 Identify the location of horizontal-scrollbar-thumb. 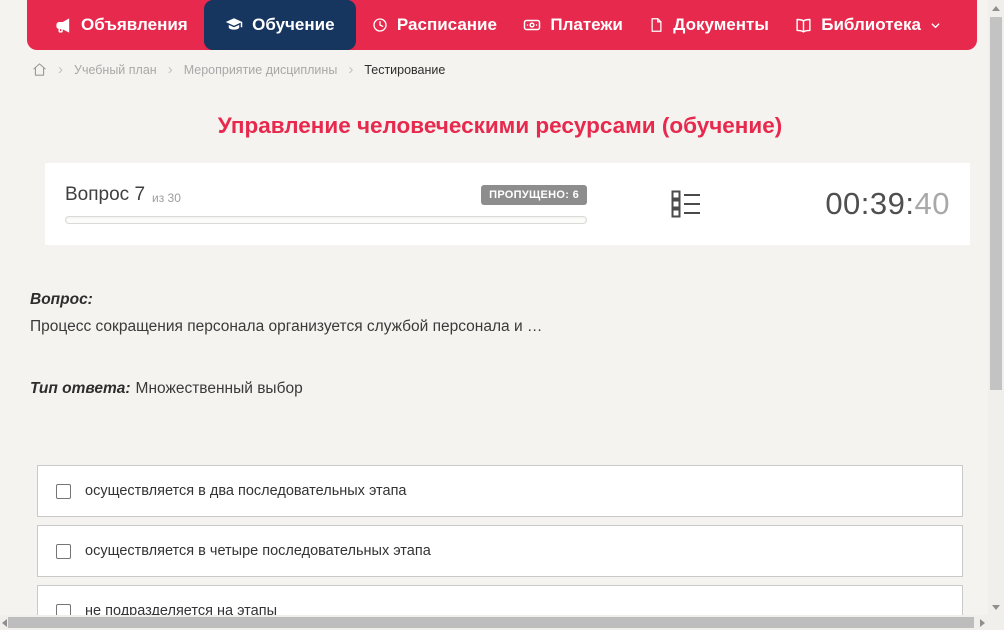
(491, 622).